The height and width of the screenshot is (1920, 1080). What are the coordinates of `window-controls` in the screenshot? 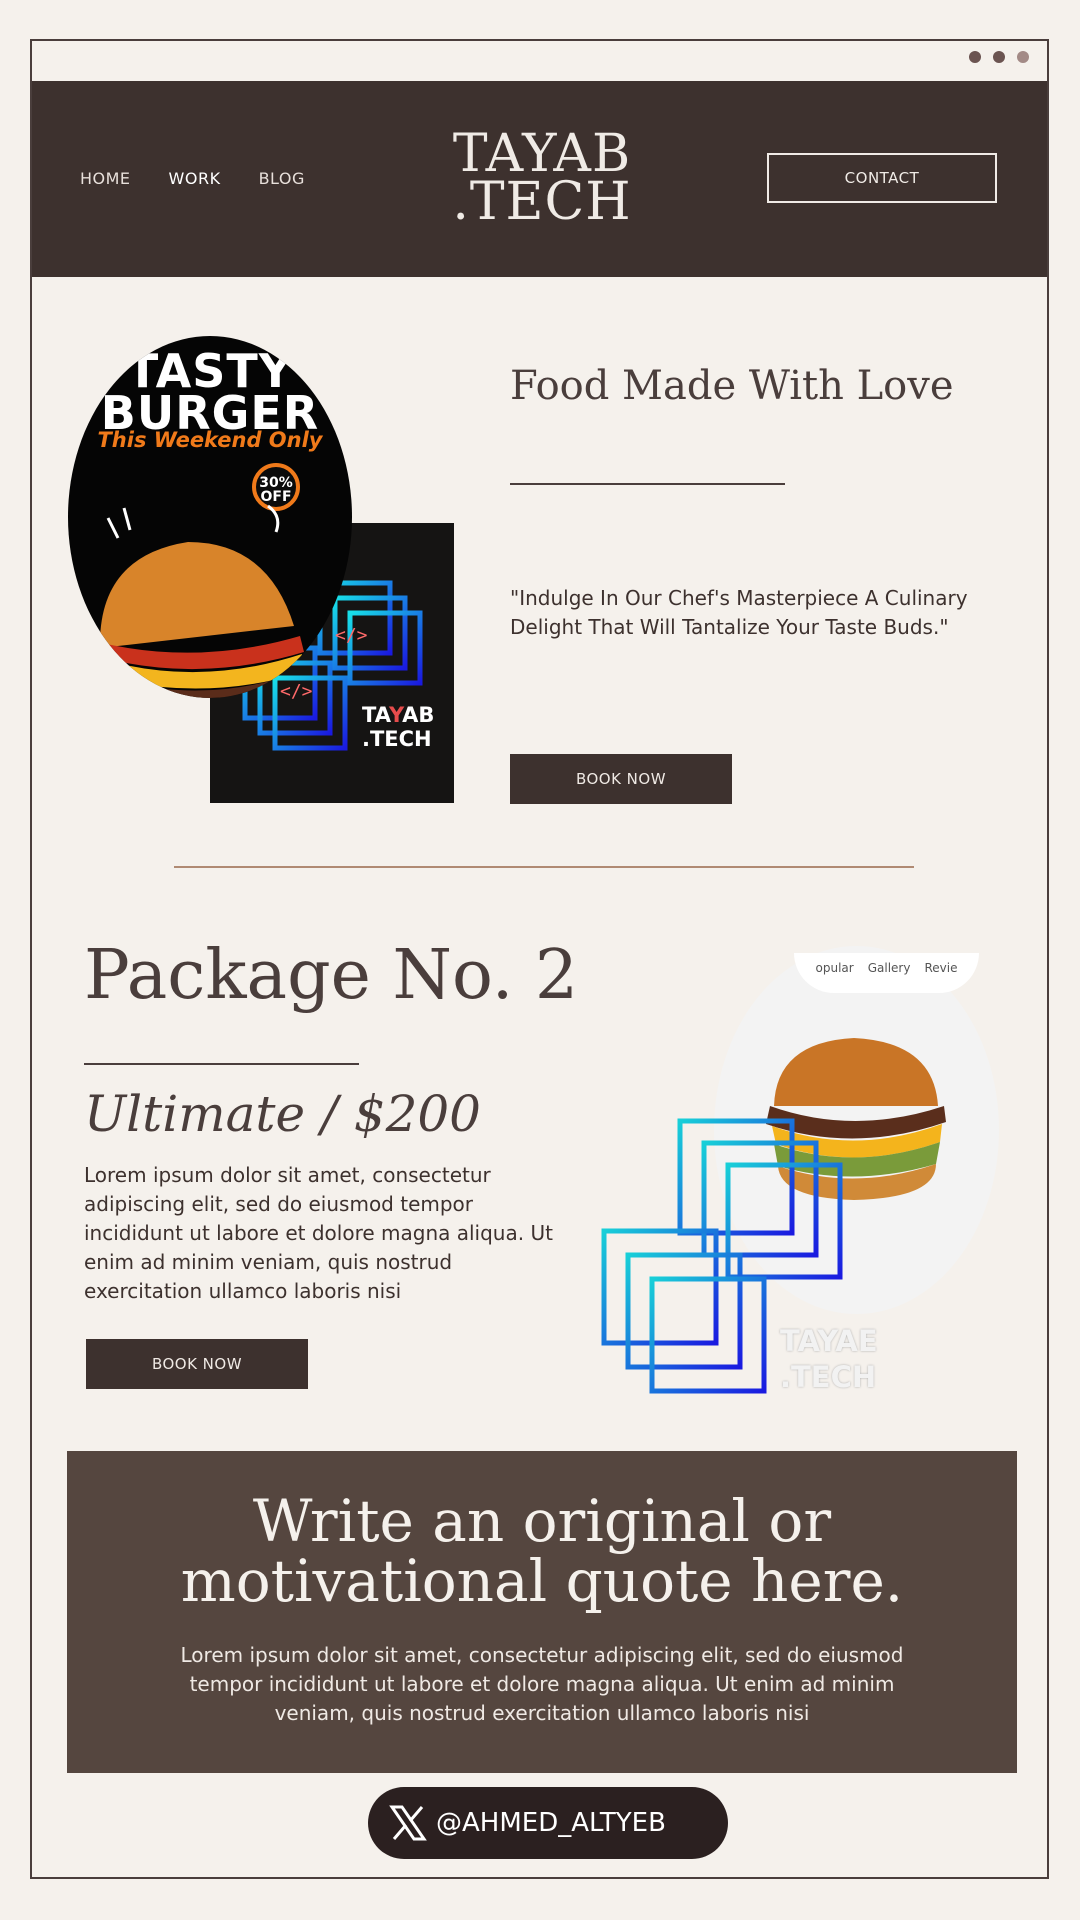 It's located at (999, 57).